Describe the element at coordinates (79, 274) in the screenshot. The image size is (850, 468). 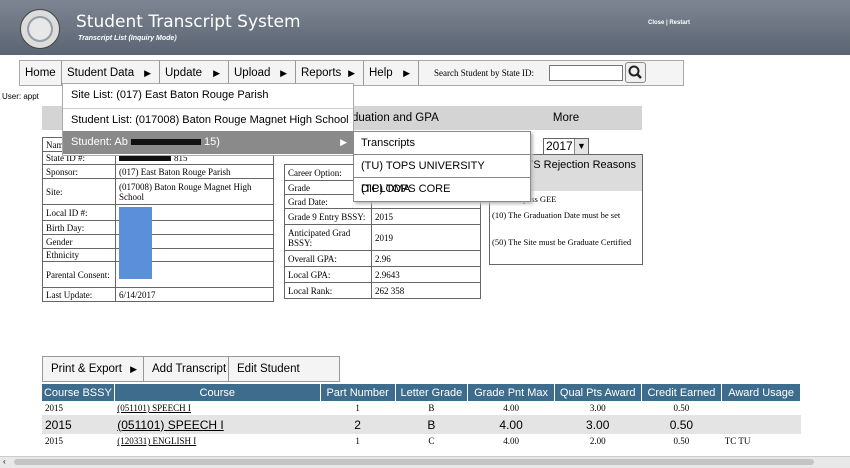
I see `parental-consent-label: Parental Consent:` at that location.